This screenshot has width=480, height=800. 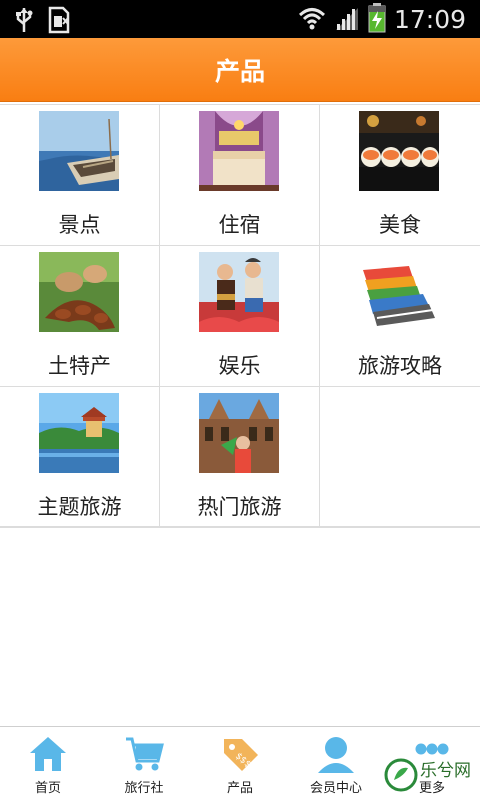 I want to click on nav-products: $$$ 产品, so click(x=240, y=763).